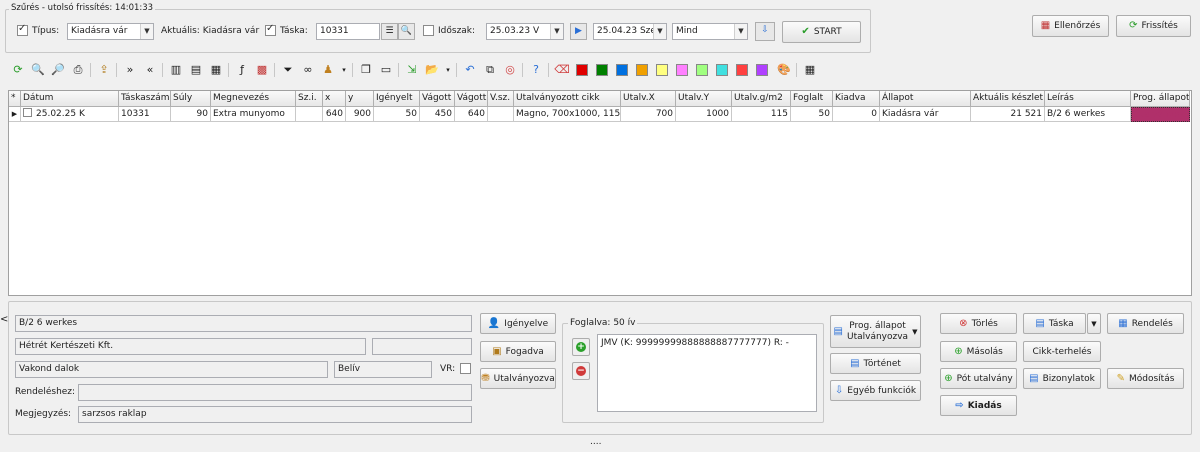  What do you see at coordinates (1160, 99) in the screenshot?
I see `column-header: Prog. állapot` at bounding box center [1160, 99].